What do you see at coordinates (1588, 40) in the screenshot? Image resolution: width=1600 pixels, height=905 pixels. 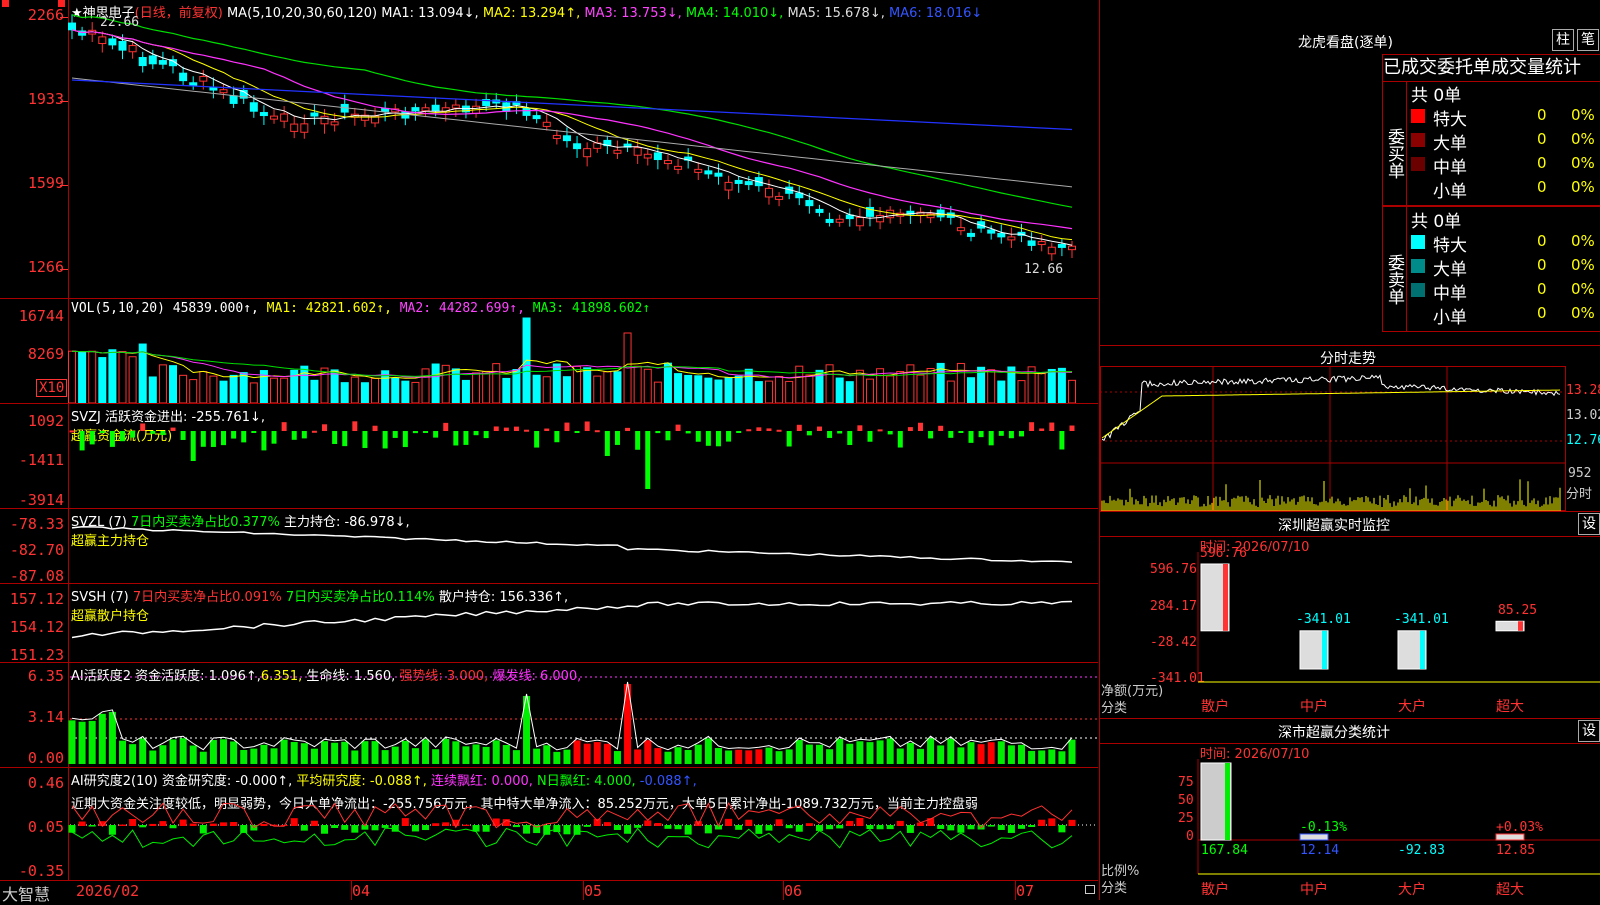 I see `pen-mode-button: 笔` at bounding box center [1588, 40].